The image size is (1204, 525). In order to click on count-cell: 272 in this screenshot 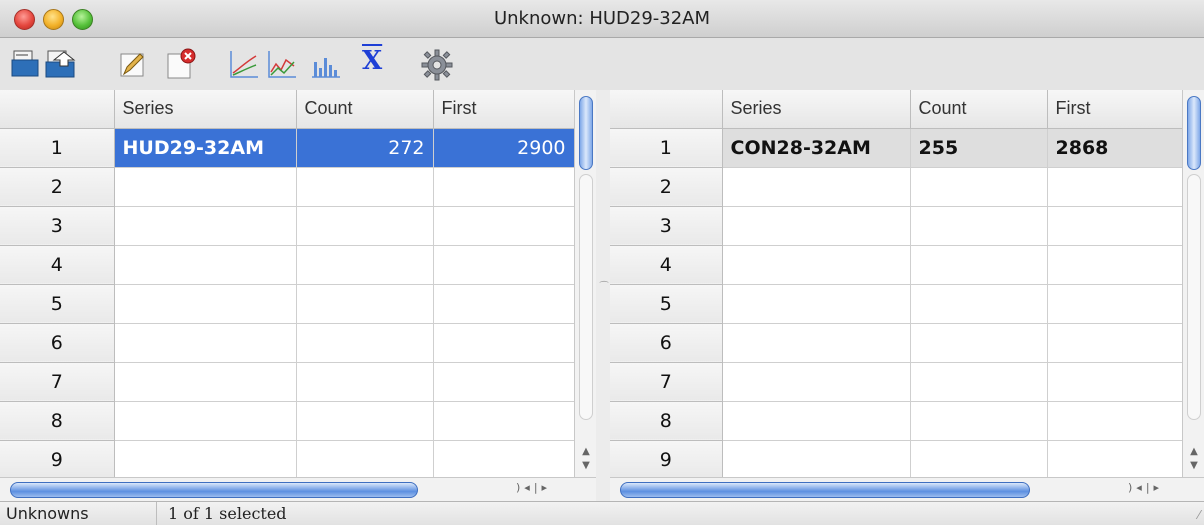, I will do `click(365, 148)`.